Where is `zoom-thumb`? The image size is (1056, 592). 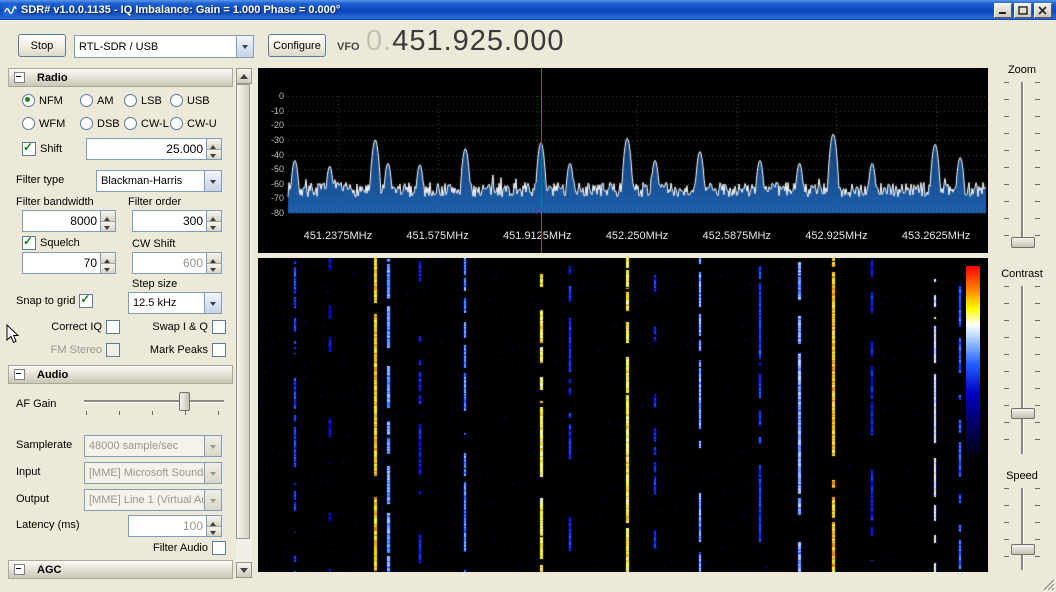 zoom-thumb is located at coordinates (1023, 242).